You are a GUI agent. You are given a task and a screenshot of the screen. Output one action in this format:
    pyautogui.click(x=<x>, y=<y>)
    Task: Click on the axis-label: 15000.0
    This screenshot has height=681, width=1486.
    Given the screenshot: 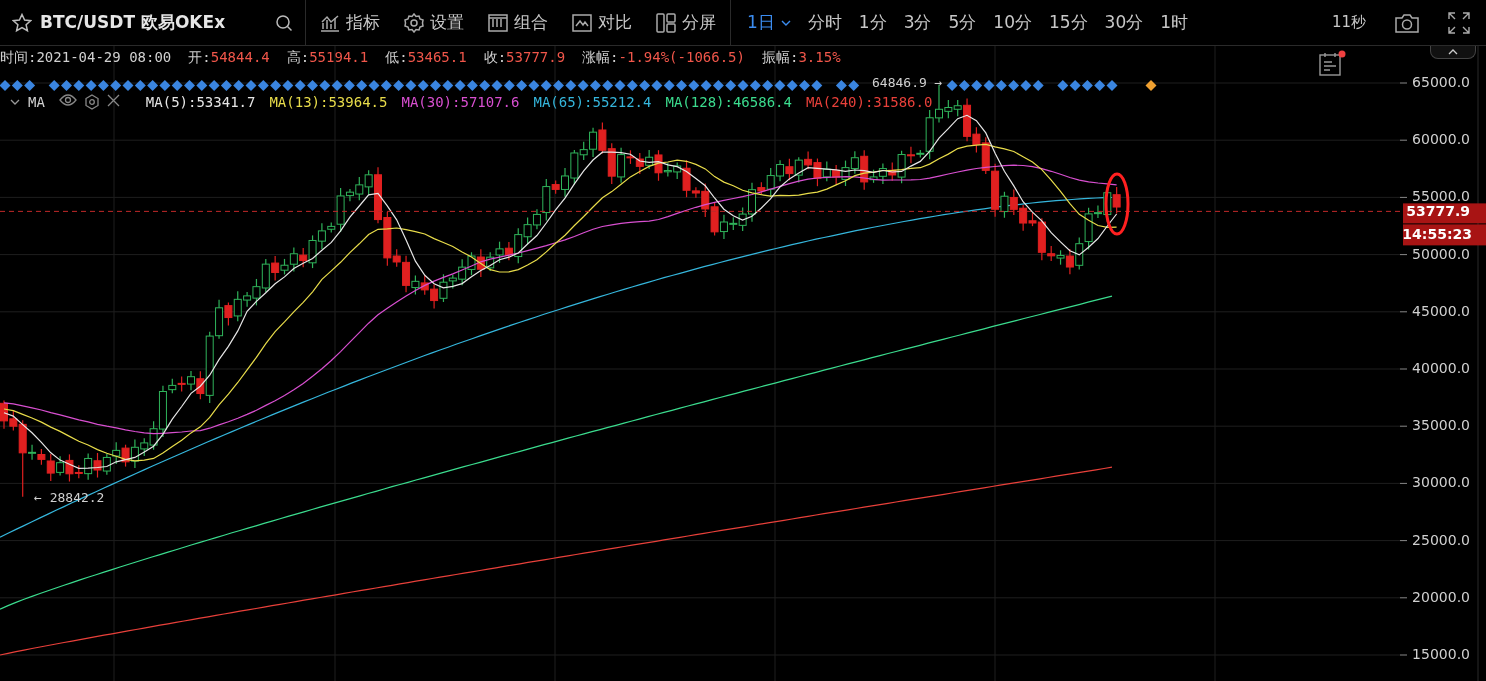 What is the action you would take?
    pyautogui.click(x=1441, y=654)
    